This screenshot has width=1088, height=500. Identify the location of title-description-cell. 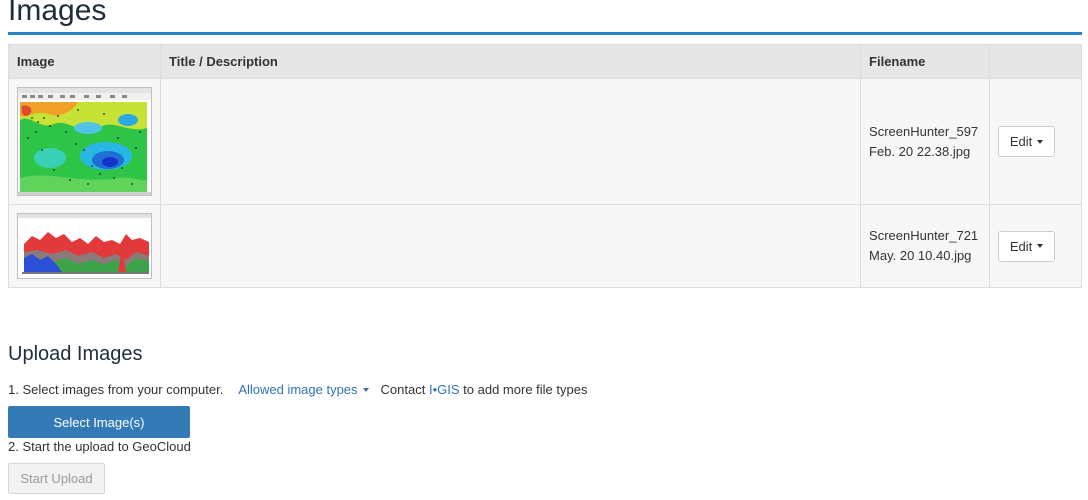
(510, 246).